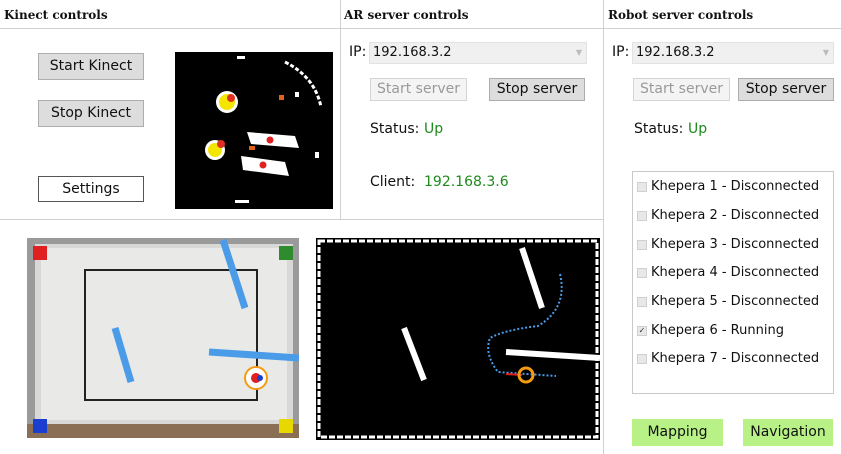  I want to click on list-item: Khepera 7 - Disconnected, so click(728, 359).